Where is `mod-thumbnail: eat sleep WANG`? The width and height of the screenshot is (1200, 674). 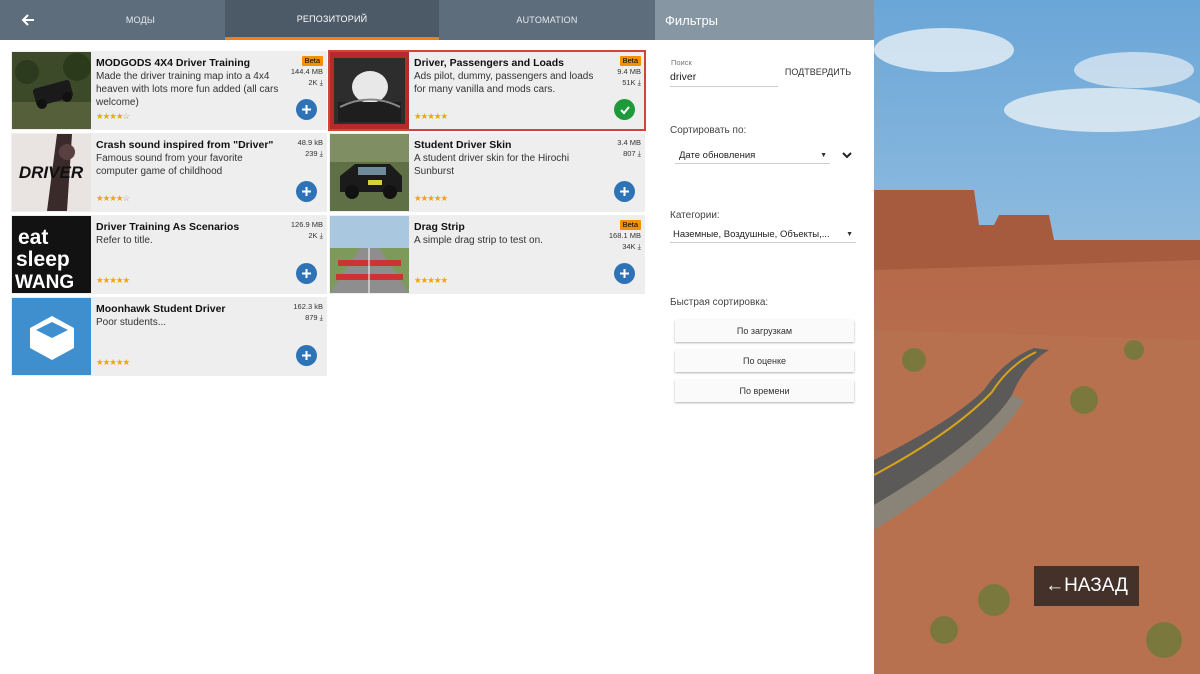
mod-thumbnail: eat sleep WANG is located at coordinates (51, 254).